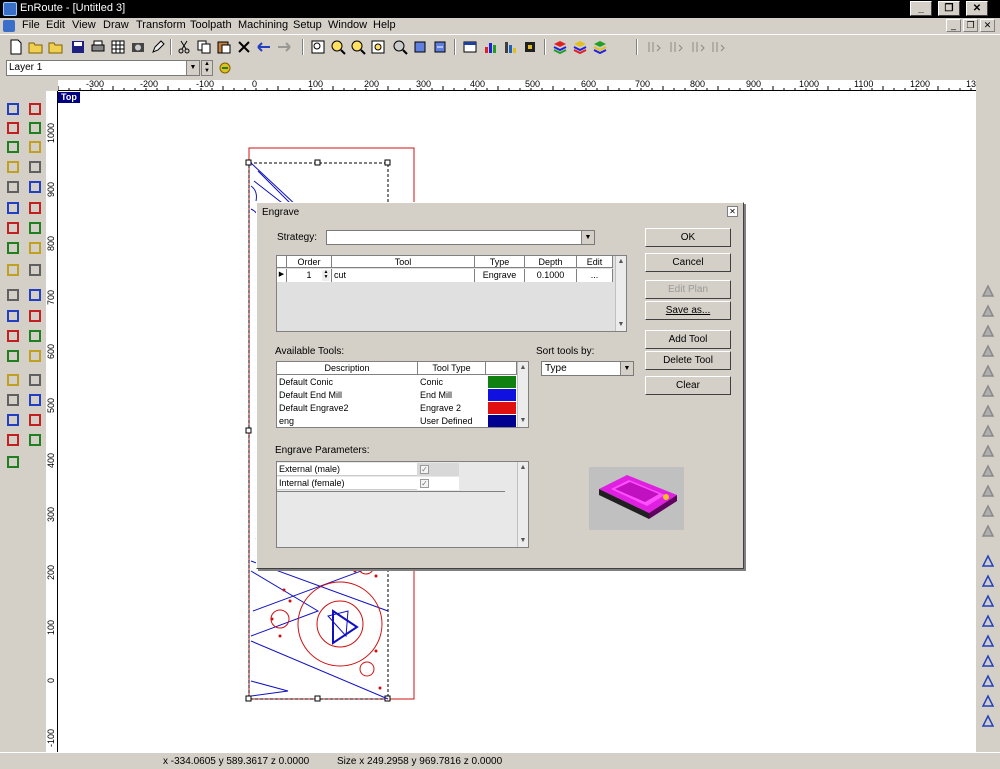 The image size is (1000, 769). I want to click on machining-tool-19-icon, so click(988, 661).